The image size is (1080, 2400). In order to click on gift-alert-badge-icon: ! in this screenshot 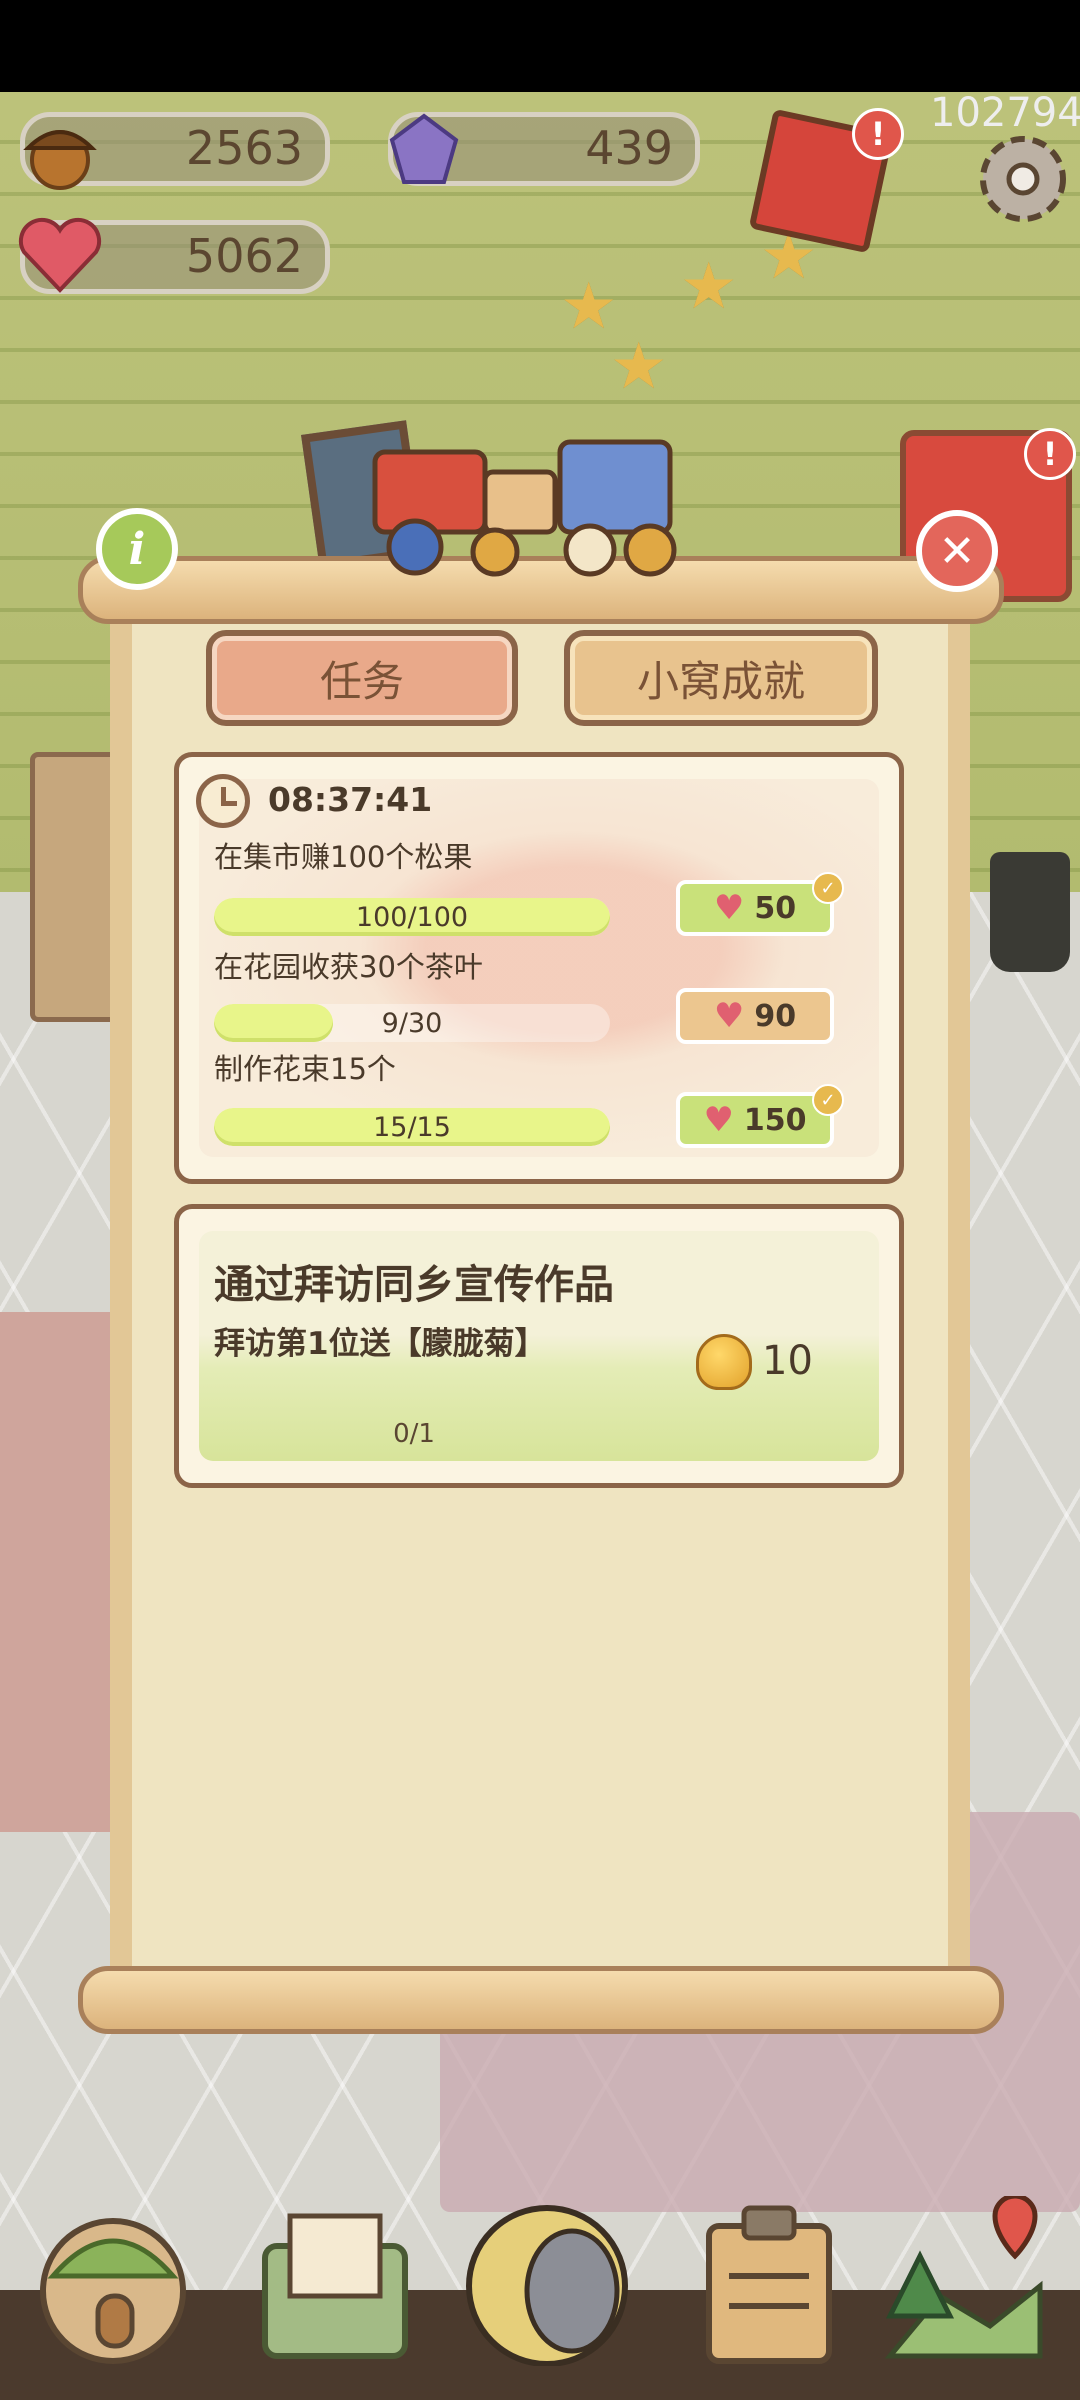, I will do `click(1050, 454)`.